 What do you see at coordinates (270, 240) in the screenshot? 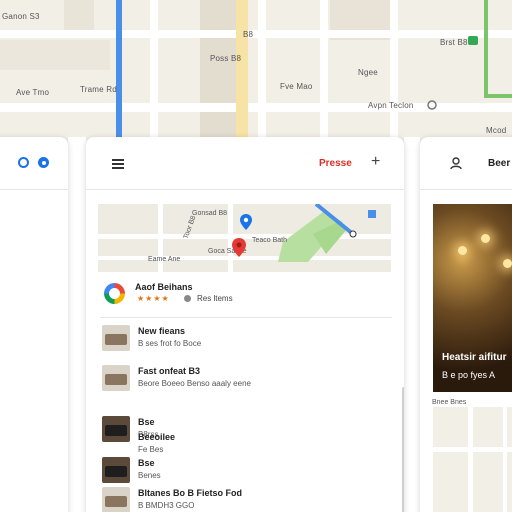
I see `mini-map-label: Teaco Bath` at bounding box center [270, 240].